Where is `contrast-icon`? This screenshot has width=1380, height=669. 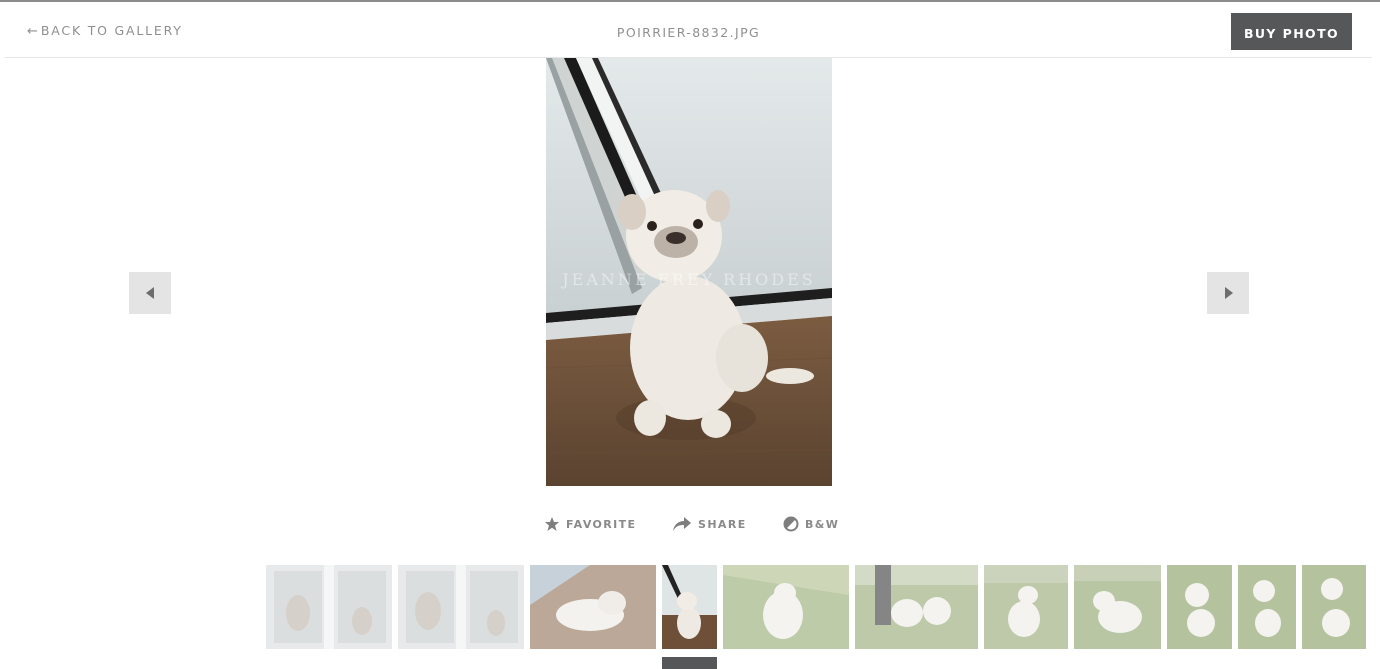 contrast-icon is located at coordinates (791, 524).